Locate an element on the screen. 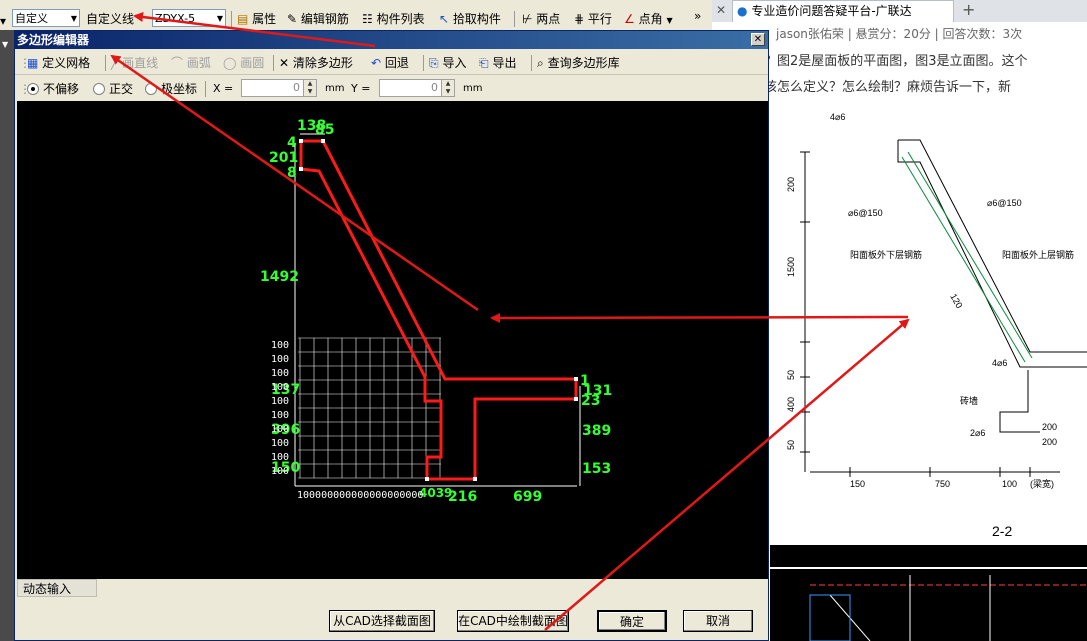  undo-label: 回退 is located at coordinates (396, 63).